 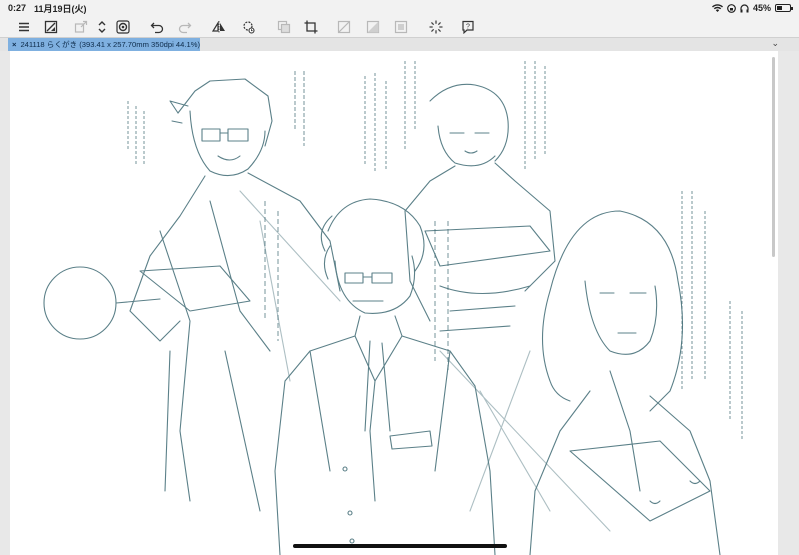 What do you see at coordinates (784, 8) in the screenshot?
I see `battery-icon` at bounding box center [784, 8].